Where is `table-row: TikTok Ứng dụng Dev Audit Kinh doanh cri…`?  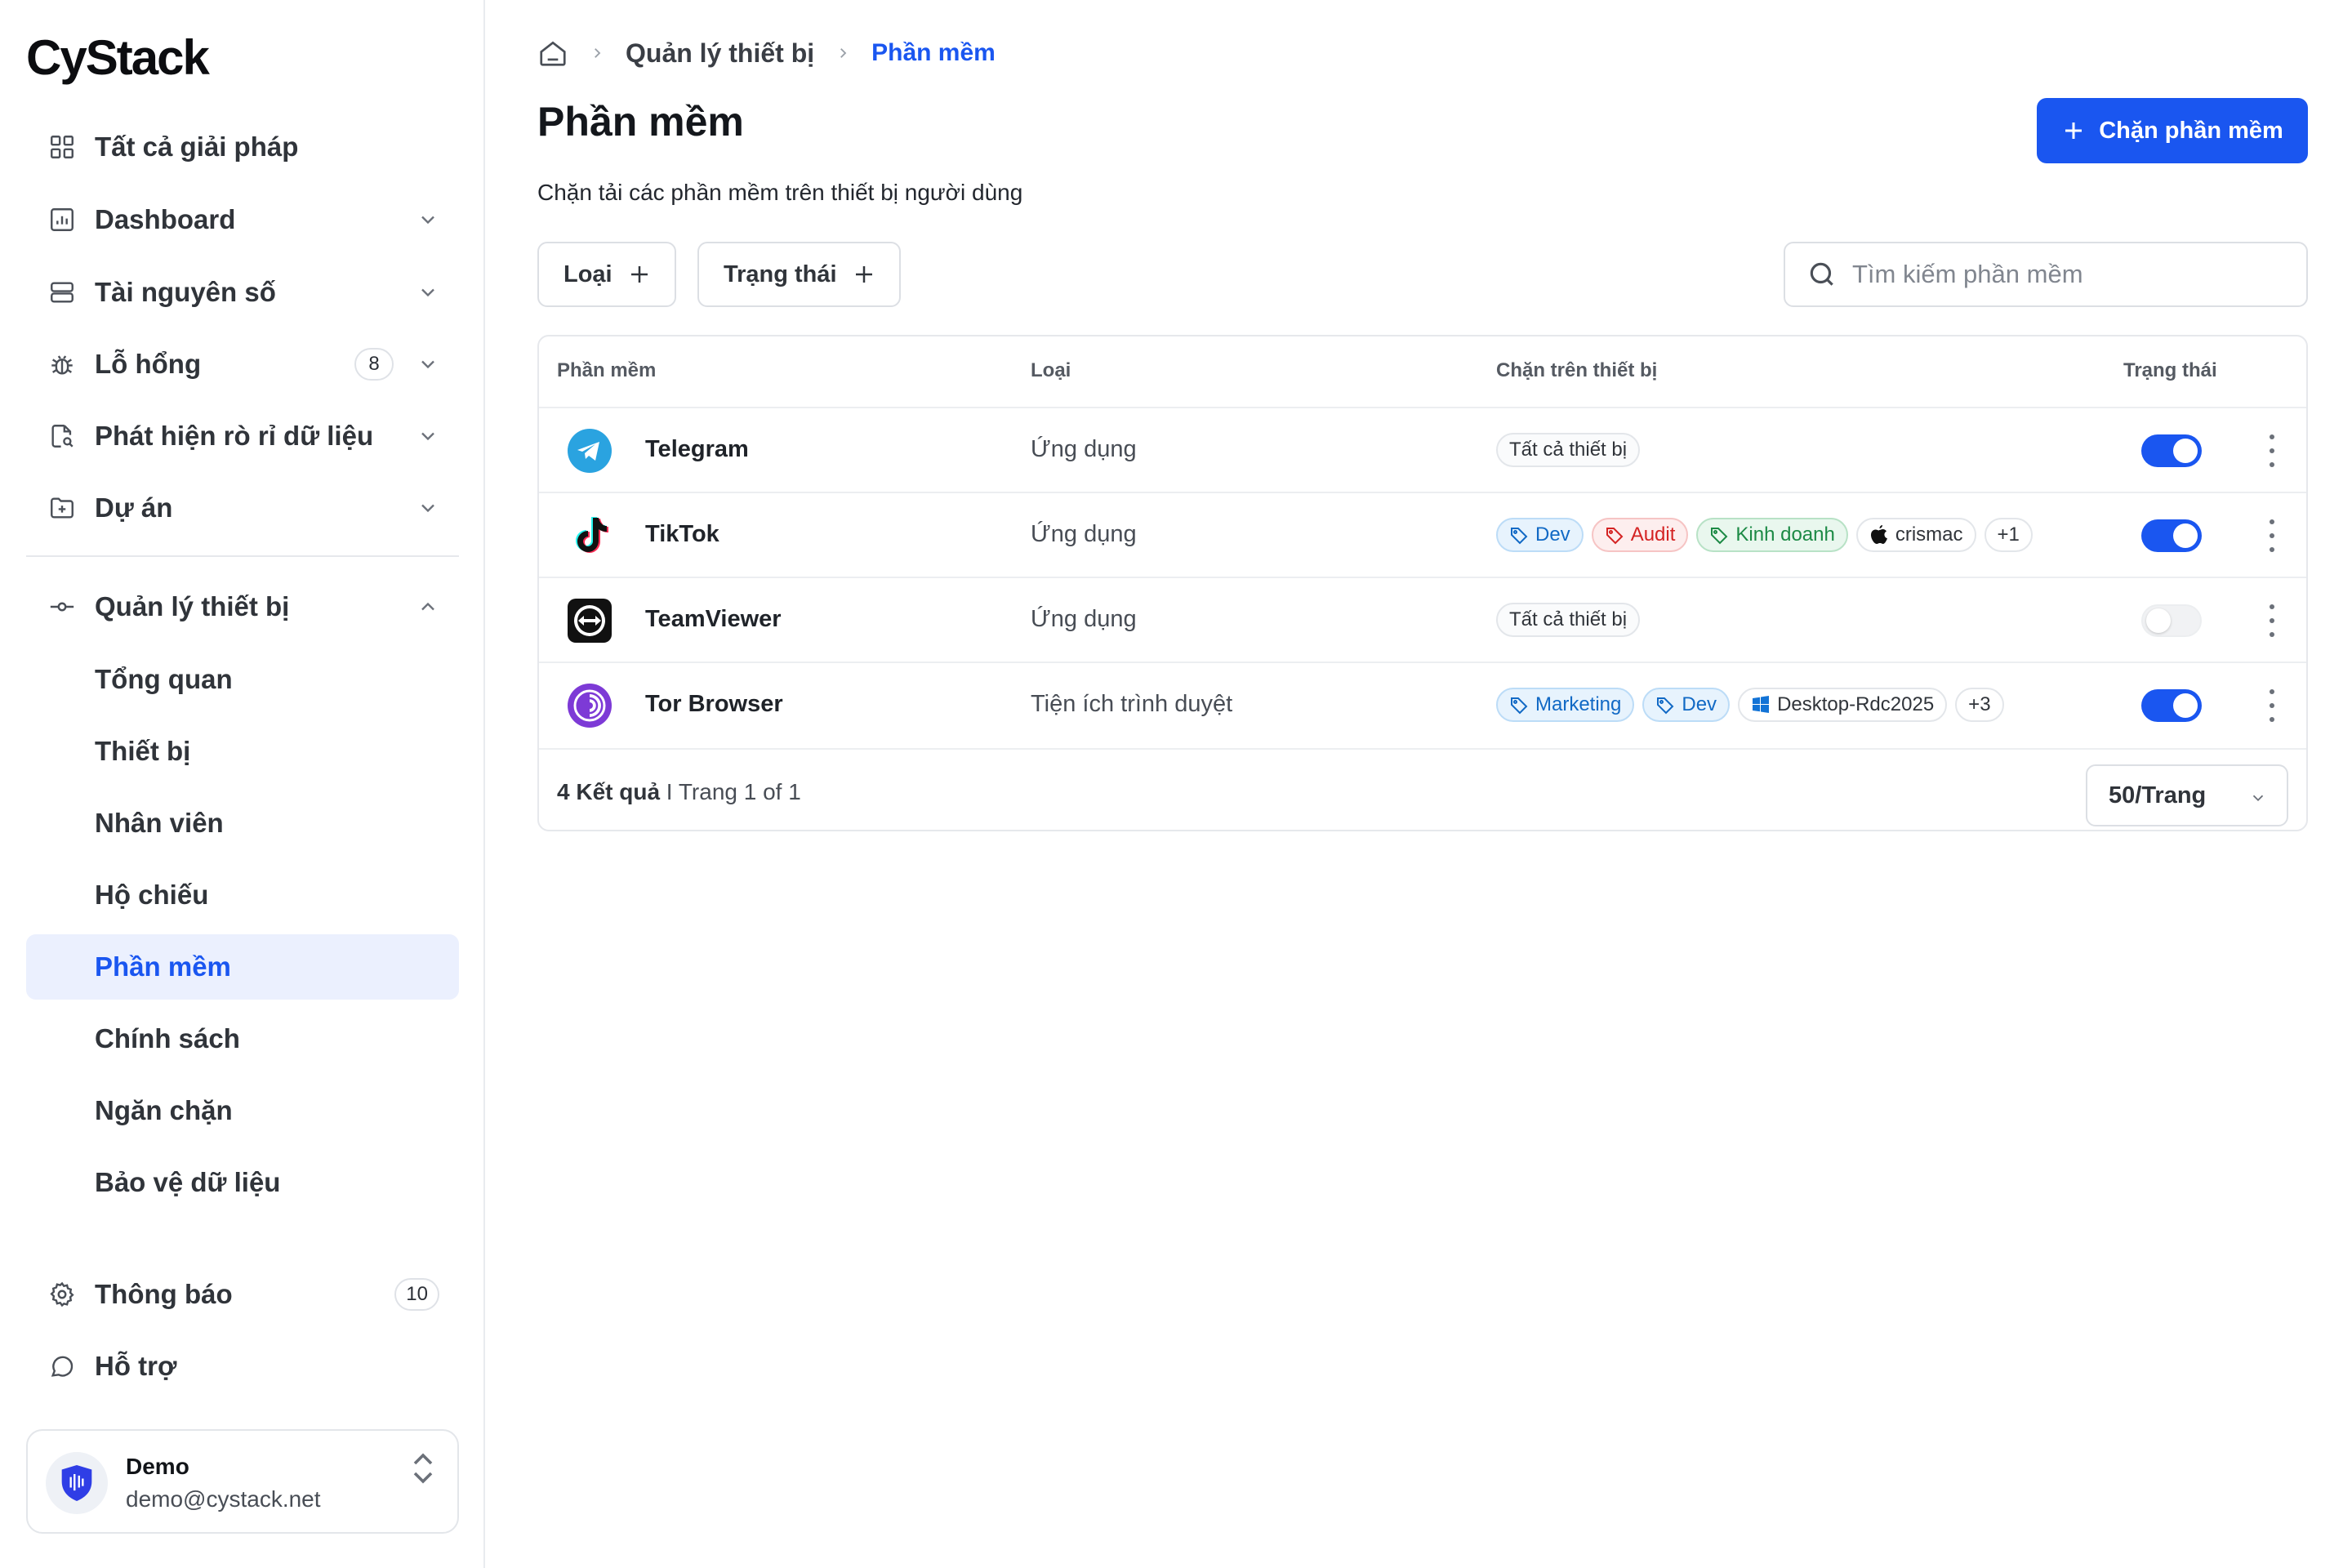
table-row: TikTok Ứng dụng Dev Audit Kinh doanh cri… is located at coordinates (1422, 534).